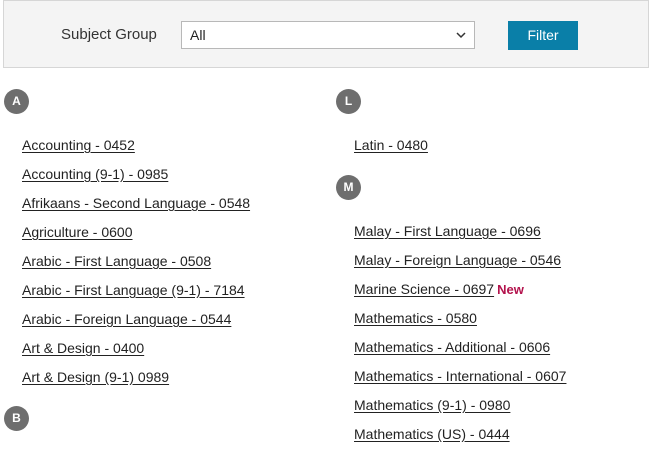  Describe the element at coordinates (424, 289) in the screenshot. I see `subject-link: Marine Science - 0697` at that location.